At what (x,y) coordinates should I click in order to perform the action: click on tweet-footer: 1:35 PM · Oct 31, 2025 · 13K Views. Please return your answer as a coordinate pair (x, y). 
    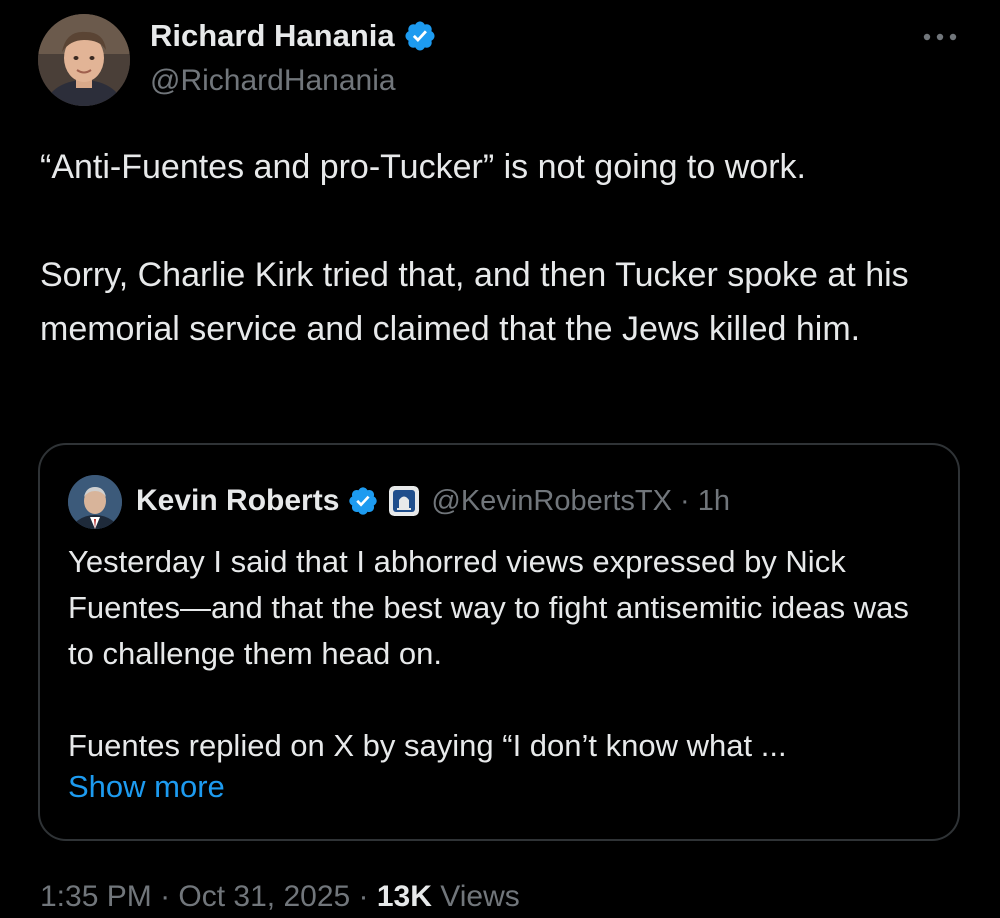
    Looking at the image, I should click on (280, 897).